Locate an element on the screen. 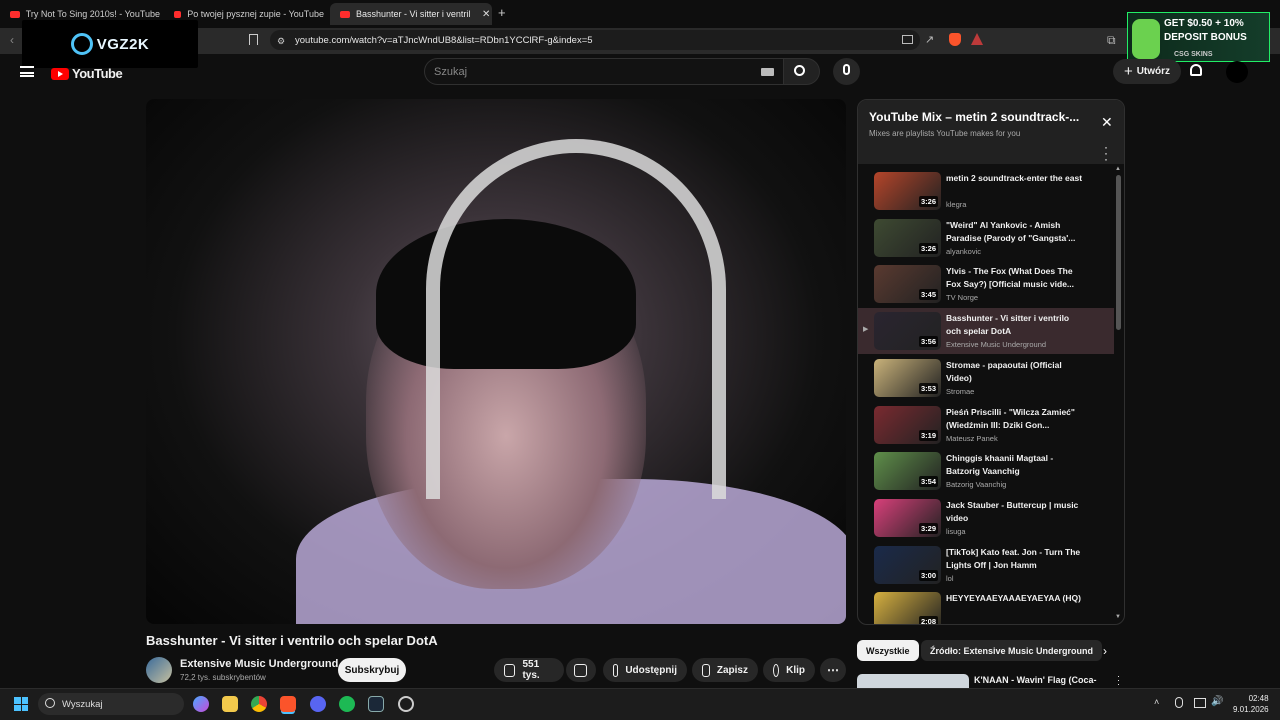 The width and height of the screenshot is (1280, 720). chip-source: Źródło: Extensive Music Underground is located at coordinates (1012, 650).